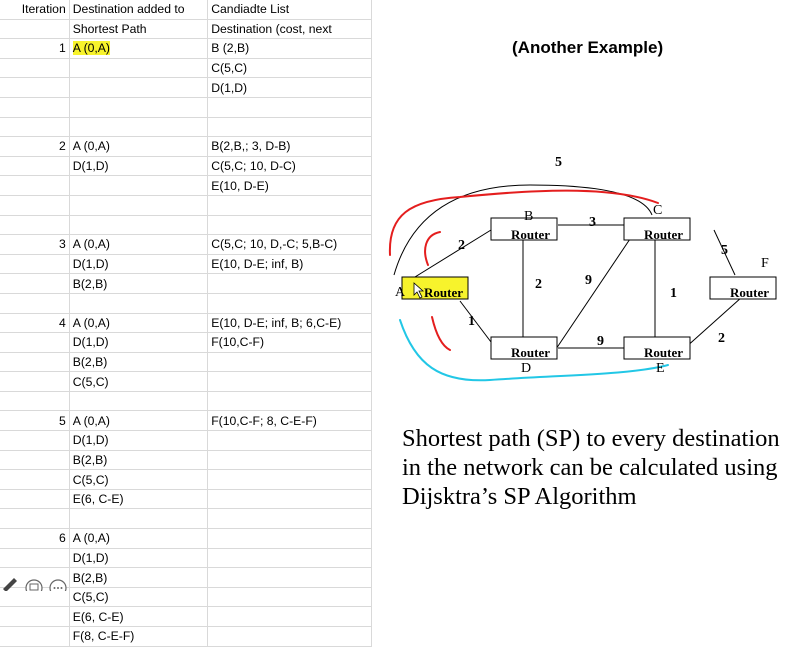  What do you see at coordinates (289, 323) in the screenshot?
I see `table-cell: E(10, D-E; inf, B; 6,C-E)` at bounding box center [289, 323].